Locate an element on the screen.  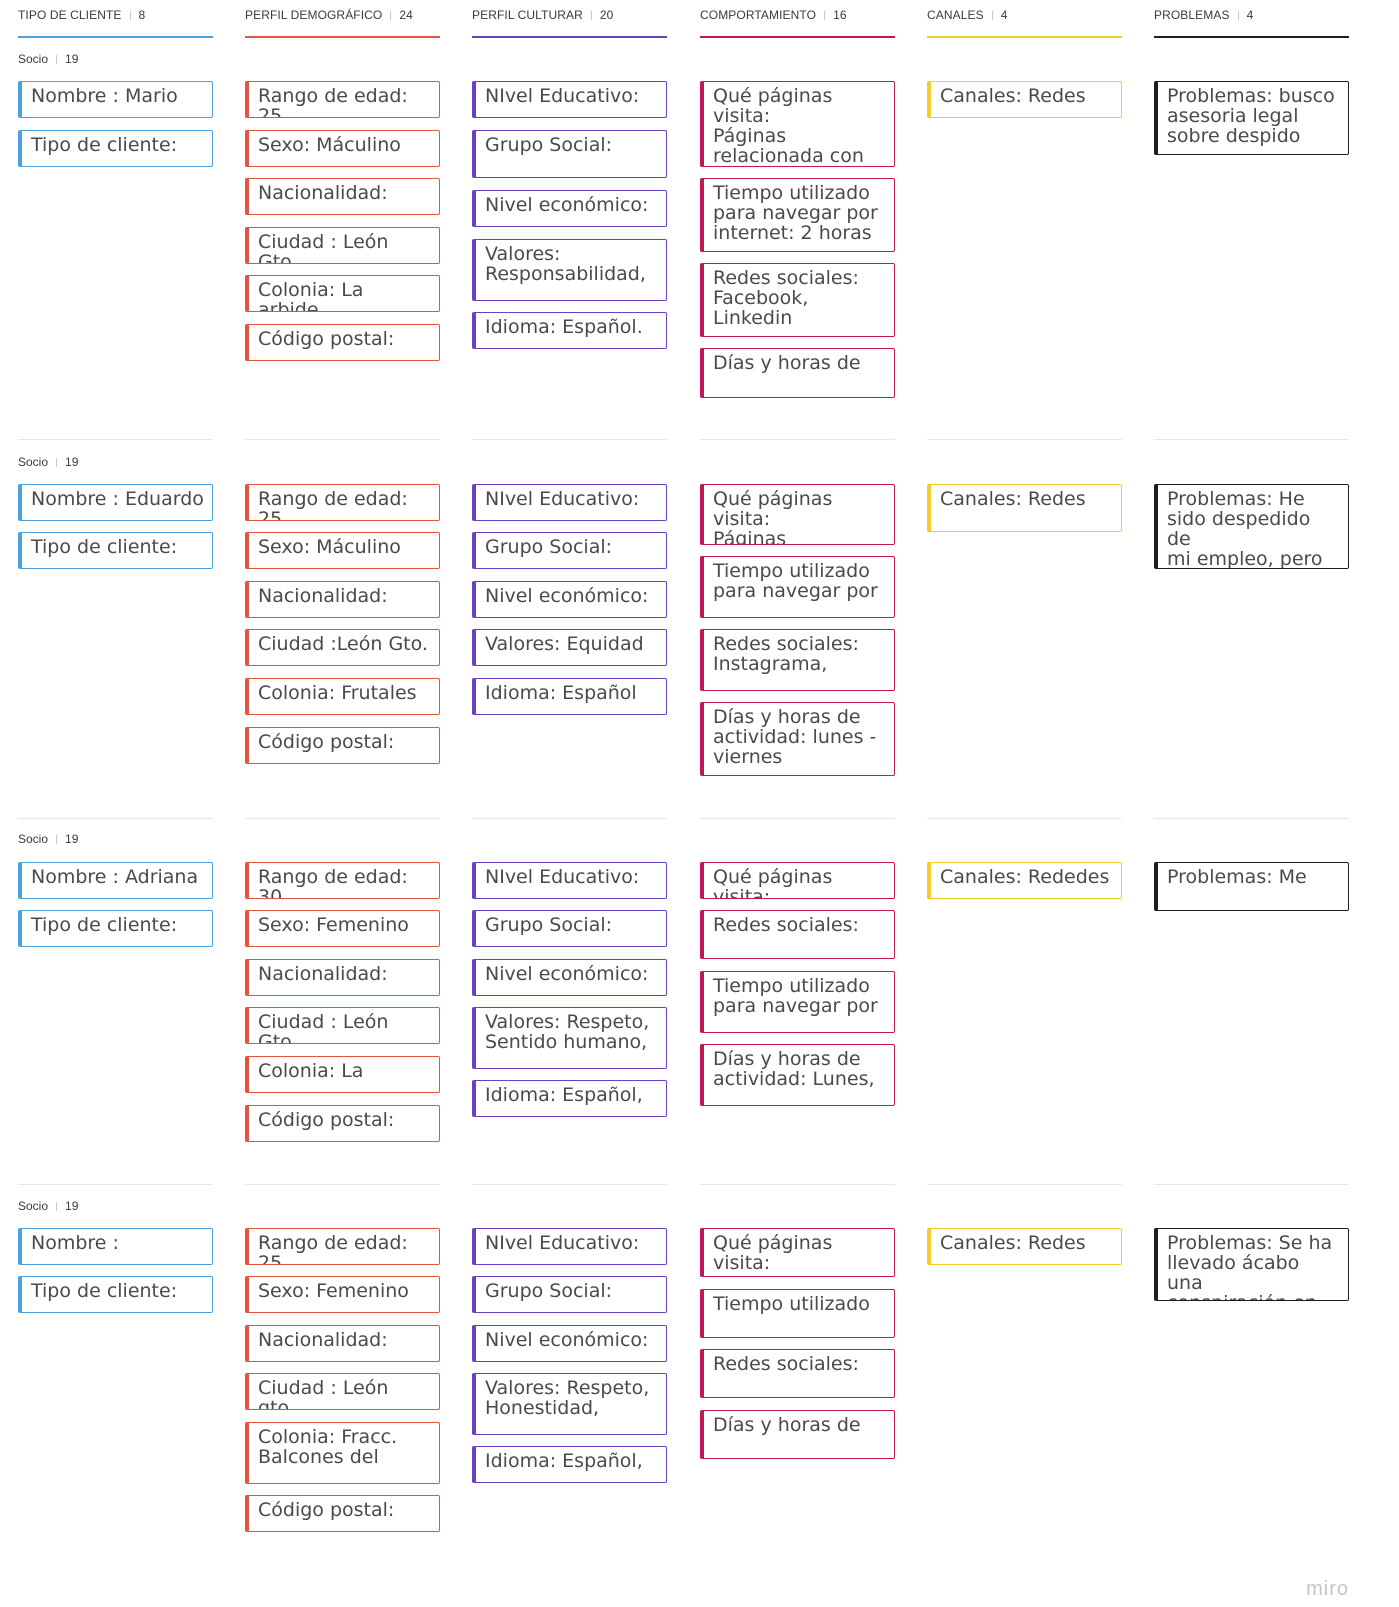
sticky-card: Tiempo utilizado is located at coordinates (797, 1313).